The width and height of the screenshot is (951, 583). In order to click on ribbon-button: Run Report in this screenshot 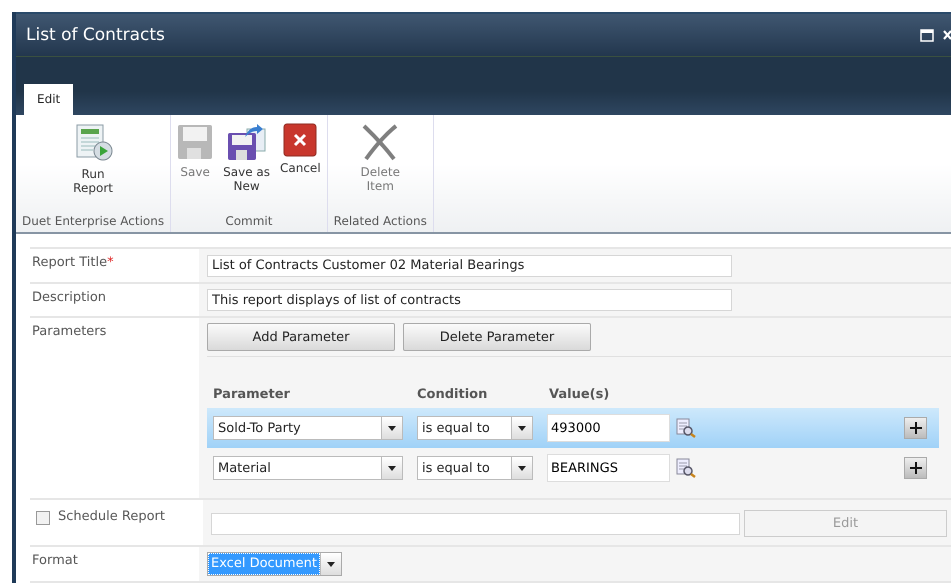, I will do `click(93, 167)`.